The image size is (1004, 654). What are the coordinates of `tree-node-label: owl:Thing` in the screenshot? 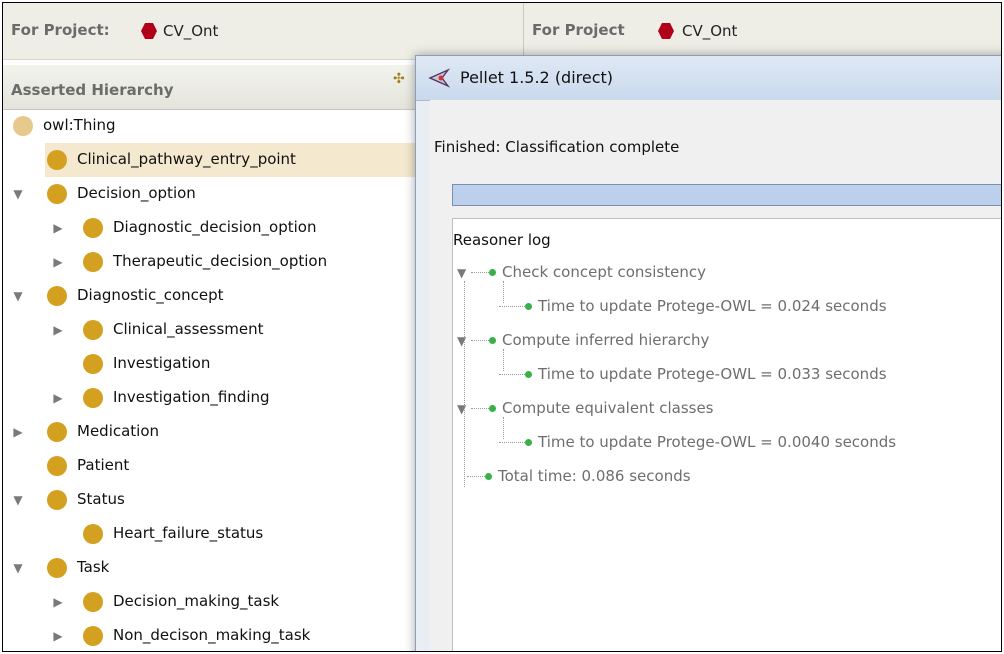 It's located at (79, 125).